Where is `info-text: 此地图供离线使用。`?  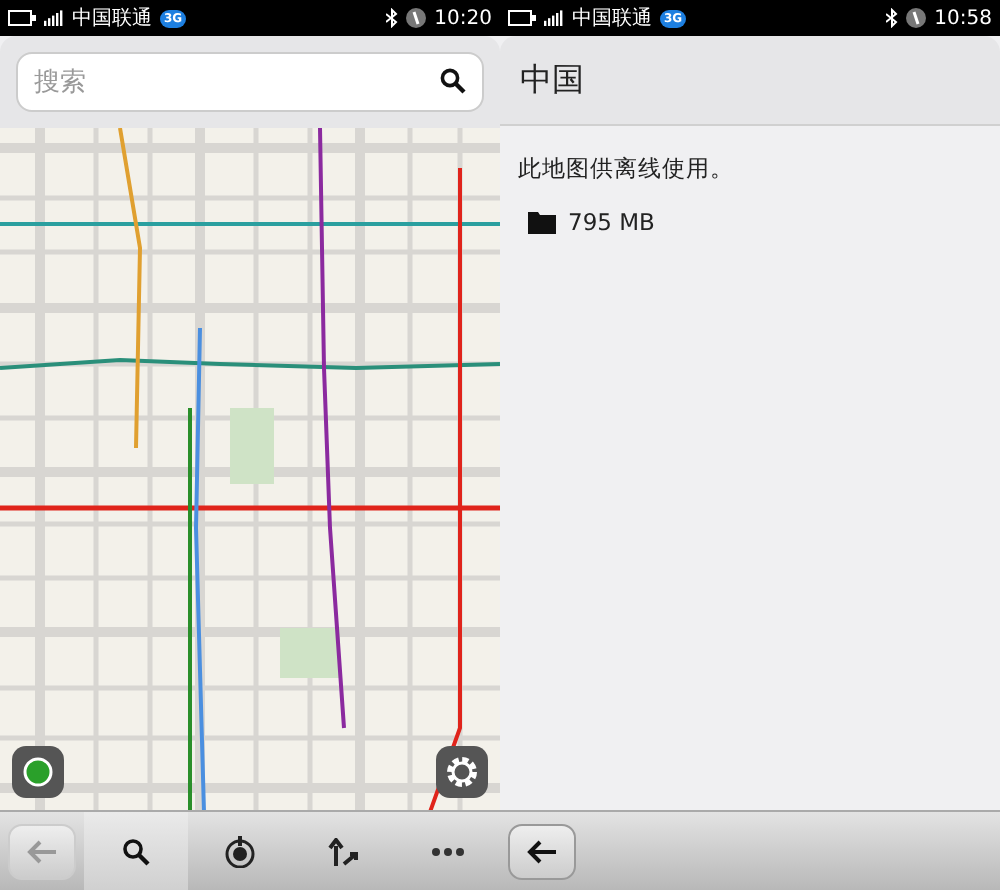 info-text: 此地图供离线使用。 is located at coordinates (627, 169).